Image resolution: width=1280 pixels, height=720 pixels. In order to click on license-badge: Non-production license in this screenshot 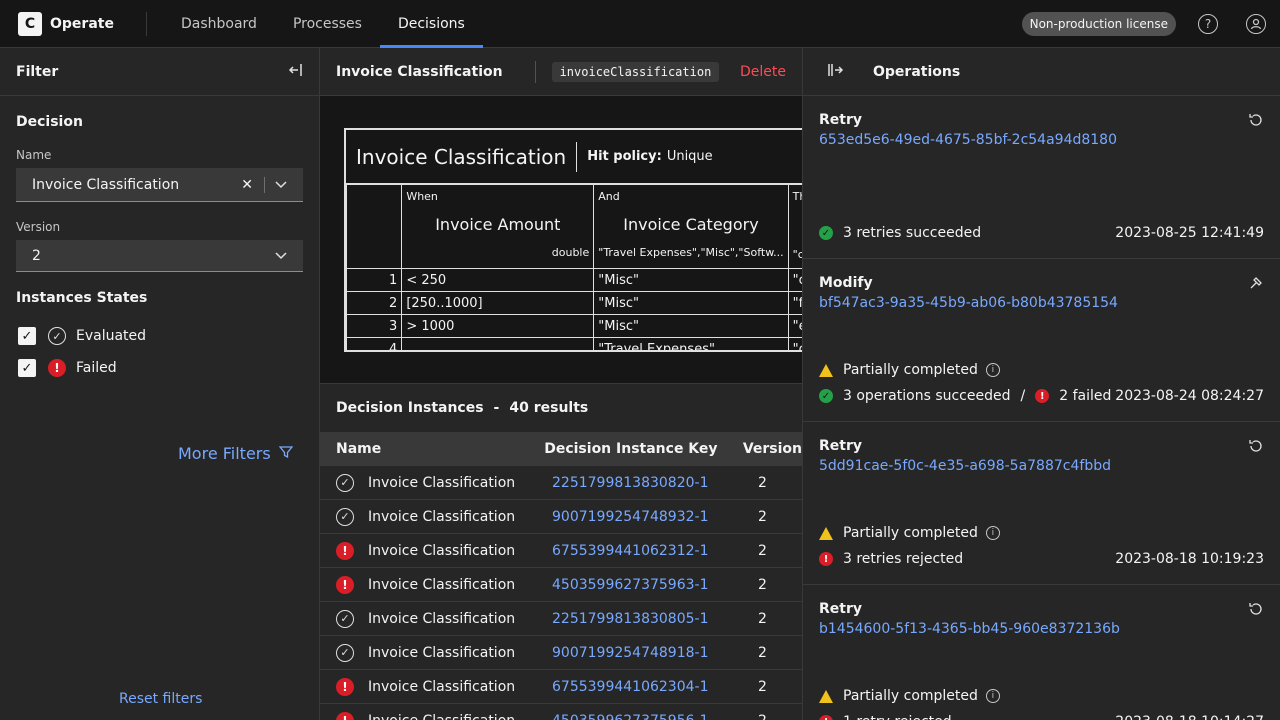, I will do `click(1098, 24)`.